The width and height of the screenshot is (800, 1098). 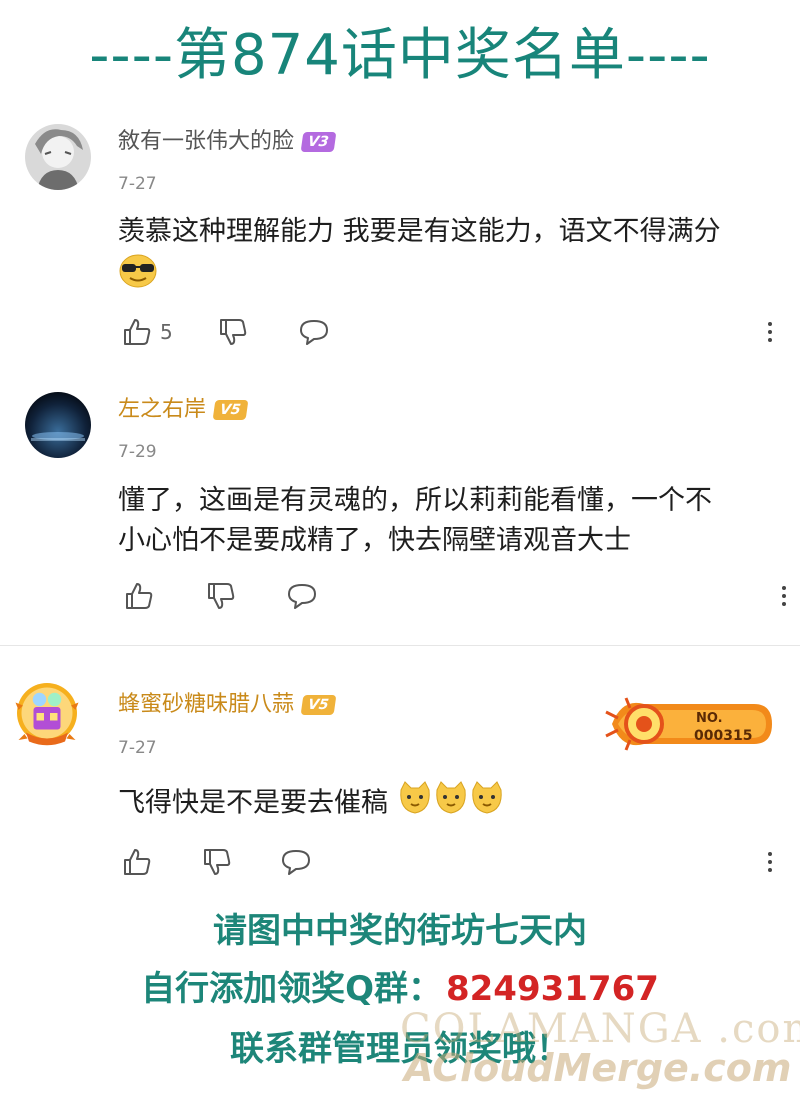 What do you see at coordinates (690, 724) in the screenshot?
I see `fan-medal: NO. 000315` at bounding box center [690, 724].